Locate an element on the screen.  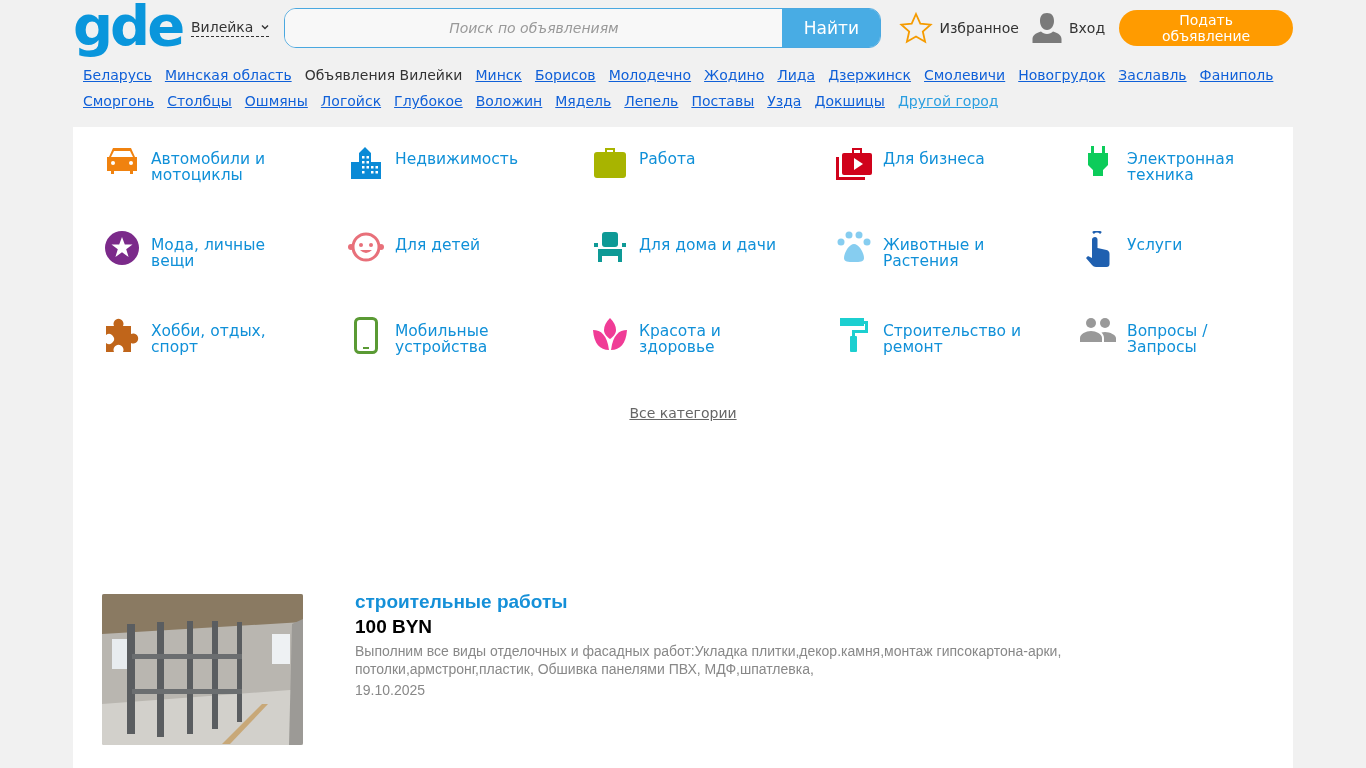
location-link: Глубокое is located at coordinates (428, 101).